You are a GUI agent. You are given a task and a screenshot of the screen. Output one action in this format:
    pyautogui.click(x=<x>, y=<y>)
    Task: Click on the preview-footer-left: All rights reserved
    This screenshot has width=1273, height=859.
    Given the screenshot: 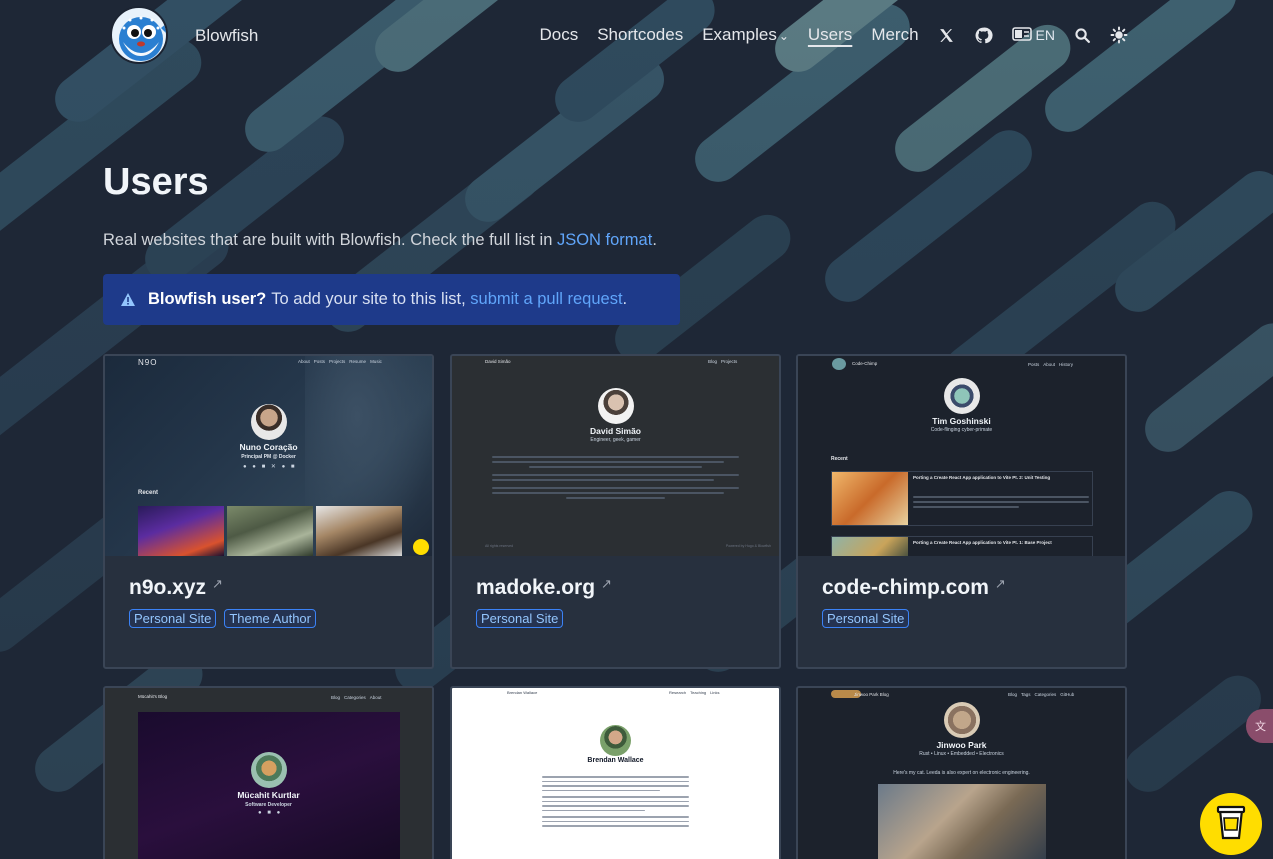 What is the action you would take?
    pyautogui.click(x=499, y=546)
    